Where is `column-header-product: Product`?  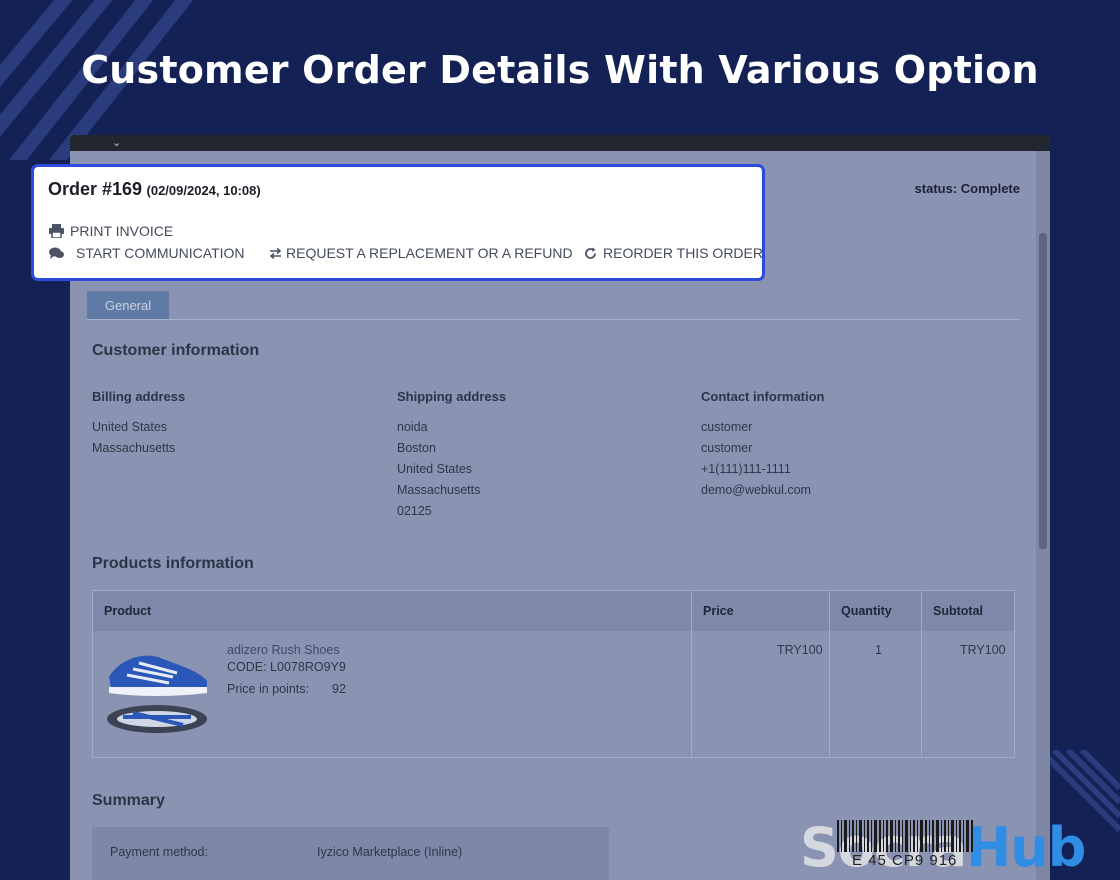 column-header-product: Product is located at coordinates (128, 611).